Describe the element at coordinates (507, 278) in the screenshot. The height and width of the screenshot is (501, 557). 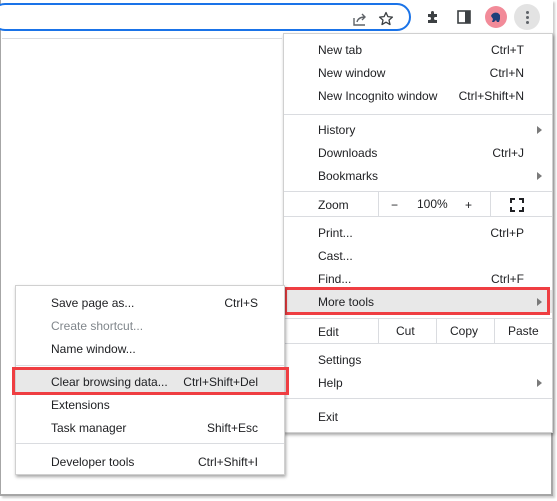
I see `menu-item-shortcut: Ctrl+F` at that location.